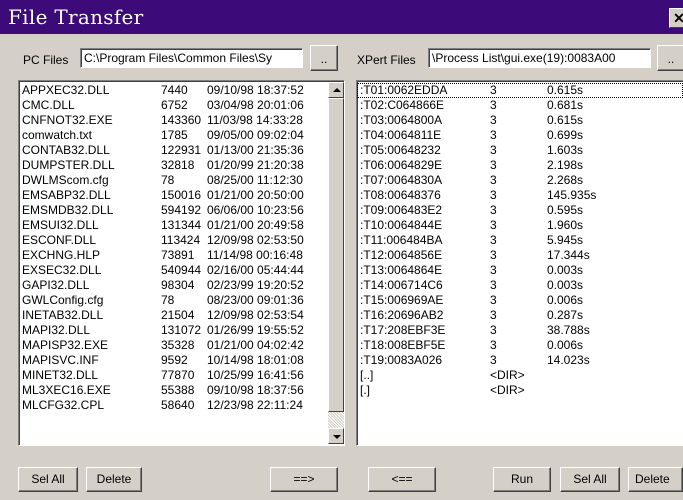 This screenshot has width=683, height=500. What do you see at coordinates (520, 270) in the screenshot?
I see `list-item: :T13:0064864E 3 0.003s` at bounding box center [520, 270].